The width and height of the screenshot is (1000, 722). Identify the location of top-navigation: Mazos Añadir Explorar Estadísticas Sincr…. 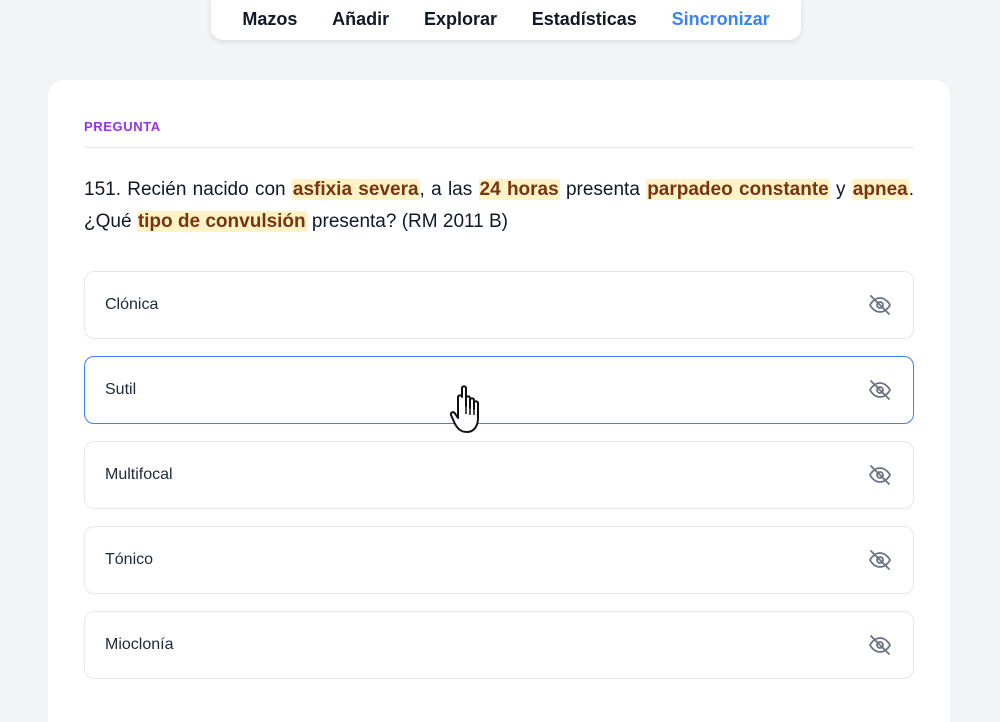
(506, 20).